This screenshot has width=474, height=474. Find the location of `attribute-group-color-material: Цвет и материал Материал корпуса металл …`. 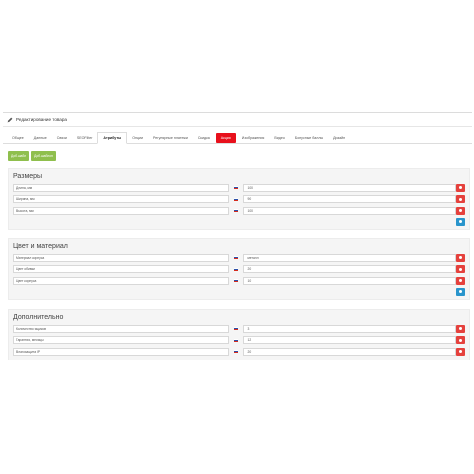

attribute-group-color-material: Цвет и материал Материал корпуса металл … is located at coordinates (239, 269).